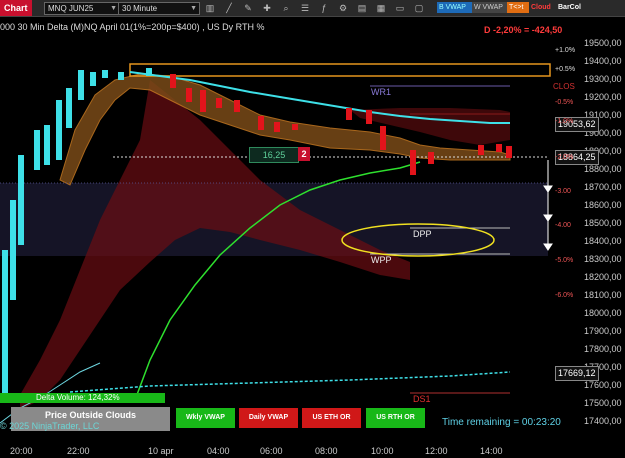 The height and width of the screenshot is (458, 625). Describe the element at coordinates (519, 7) in the screenshot. I see `tcnt-button: T<>t` at that location.